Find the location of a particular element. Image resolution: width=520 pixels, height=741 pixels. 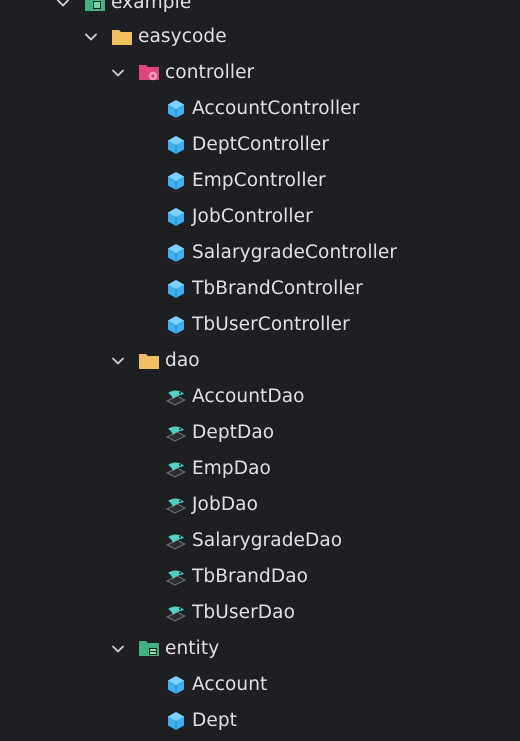

tree-label: easycode is located at coordinates (182, 36).